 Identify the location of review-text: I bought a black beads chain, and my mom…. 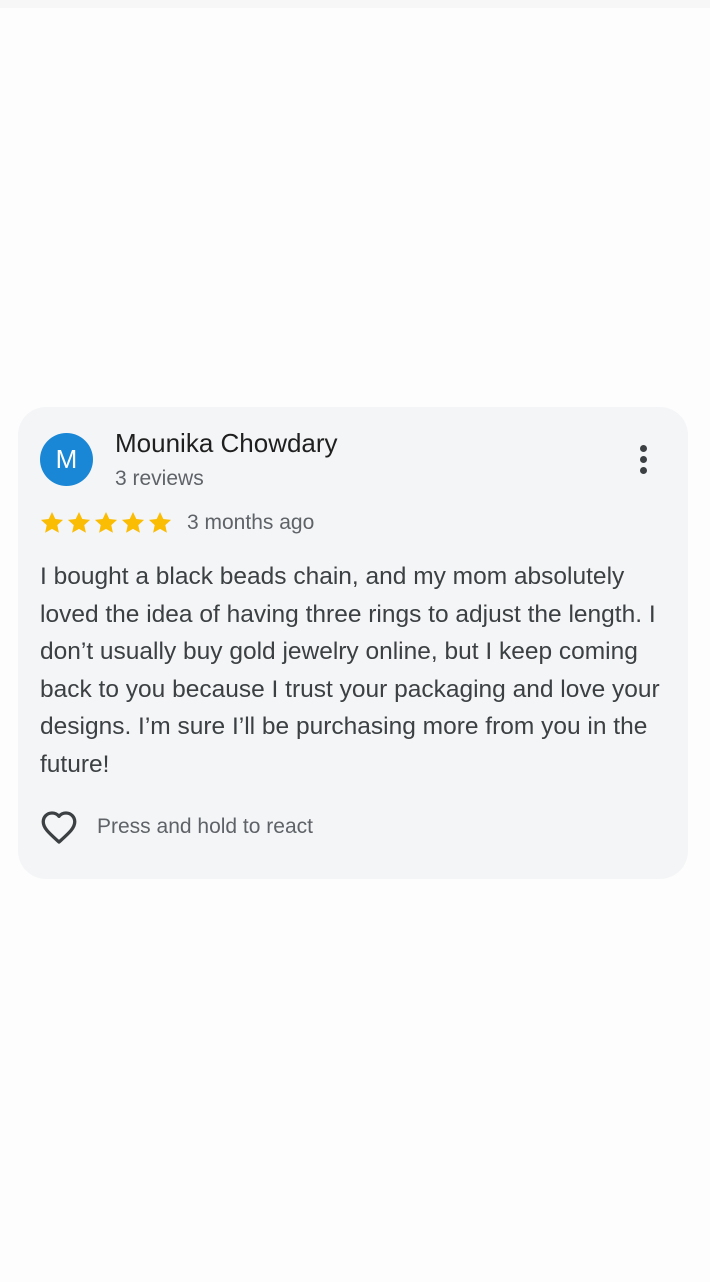
(350, 670).